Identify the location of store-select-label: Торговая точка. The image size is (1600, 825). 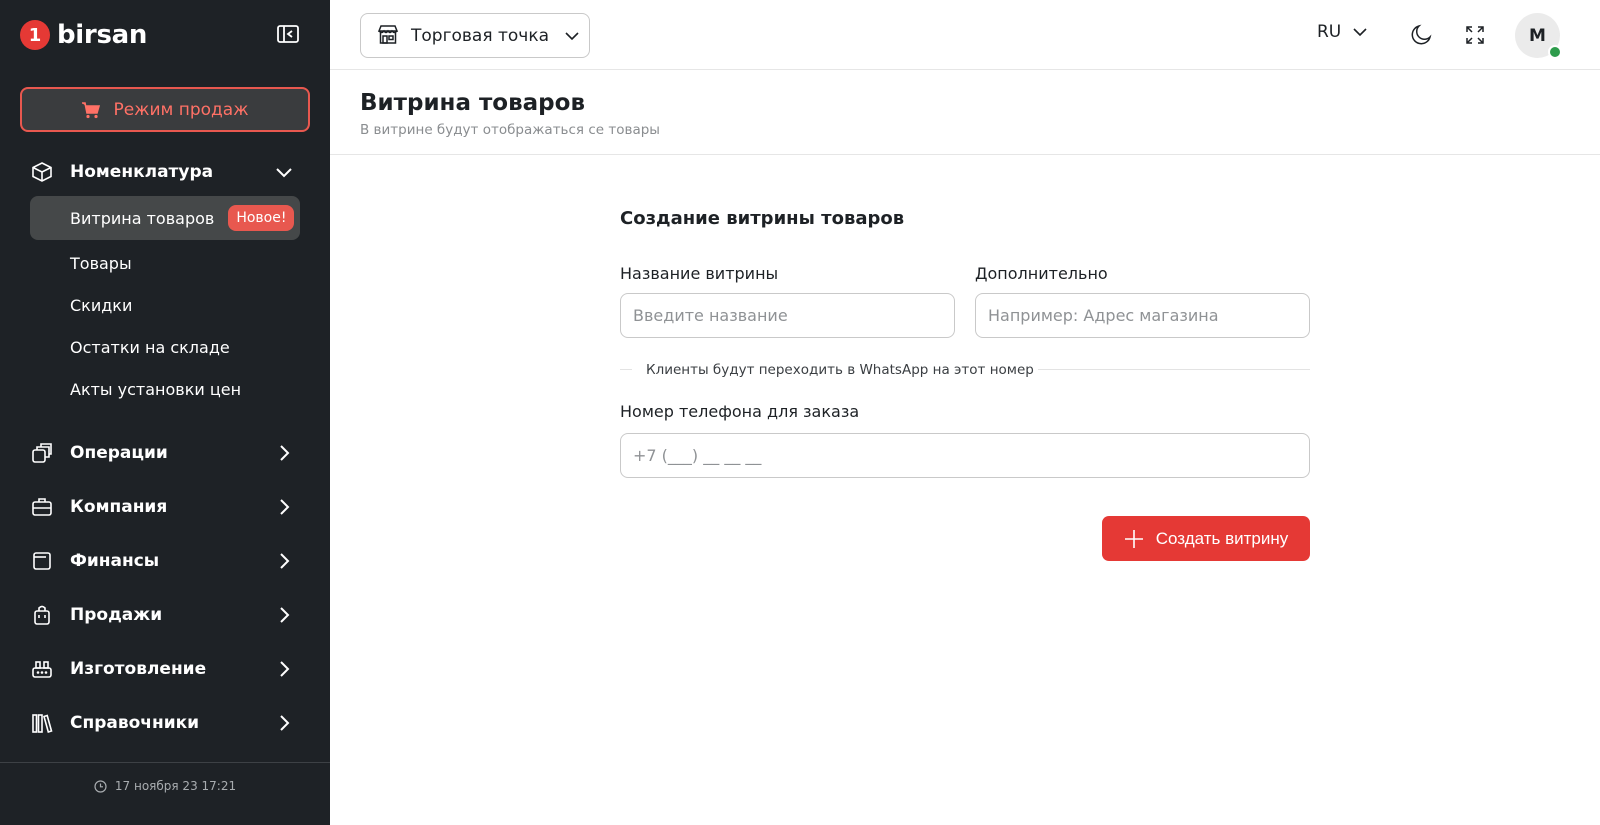
(480, 35).